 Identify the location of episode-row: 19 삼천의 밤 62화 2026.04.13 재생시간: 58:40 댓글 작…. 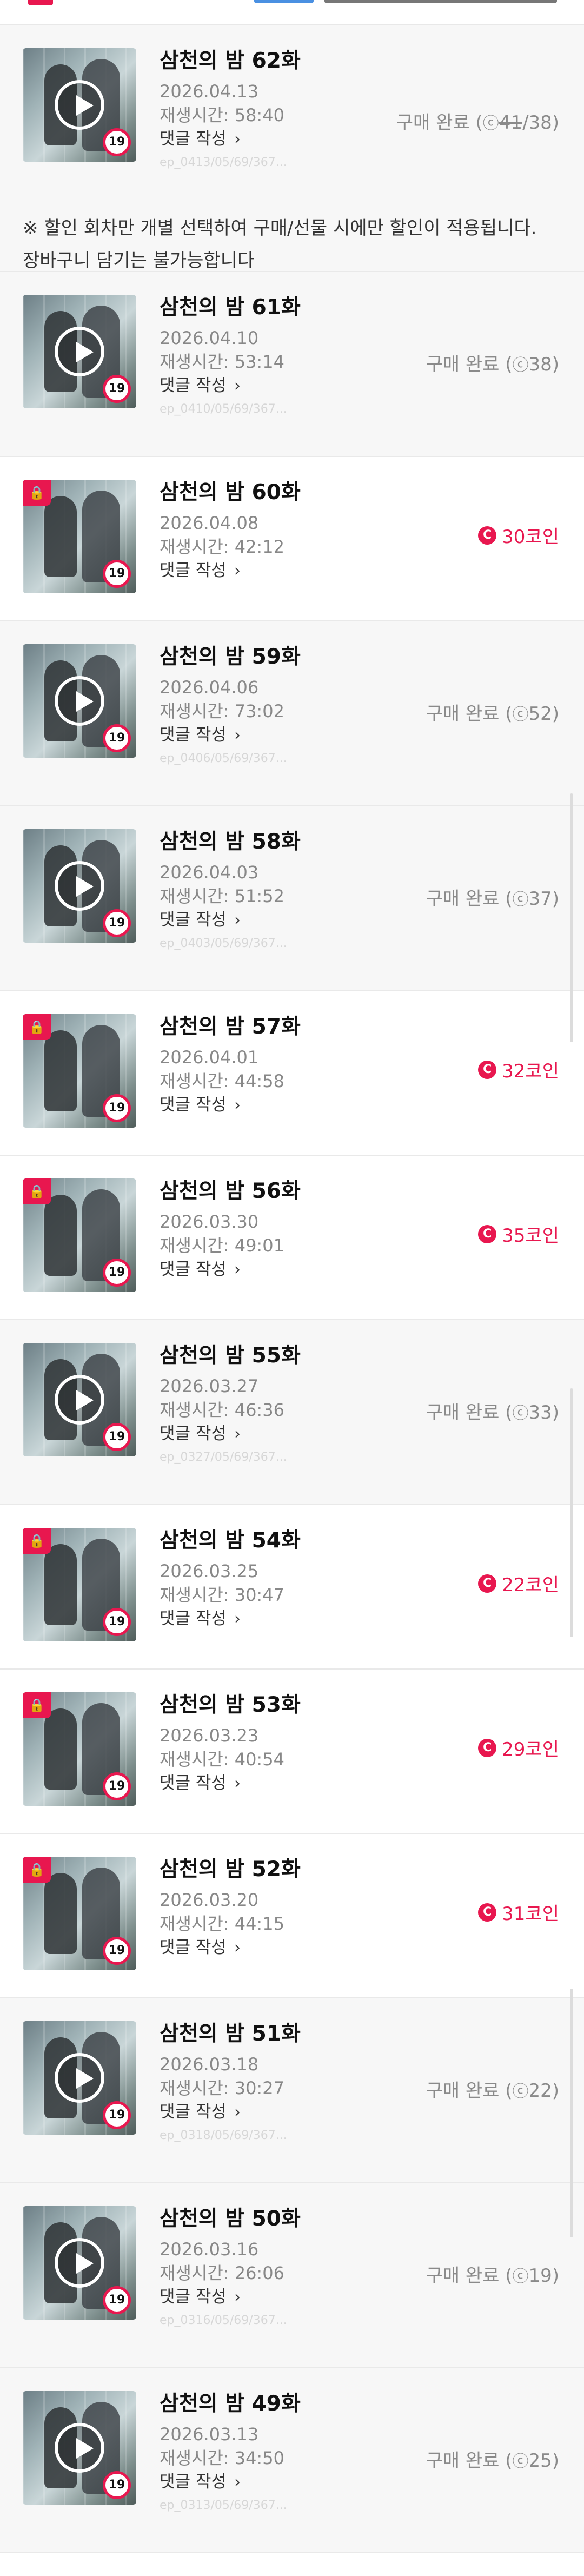
(292, 148).